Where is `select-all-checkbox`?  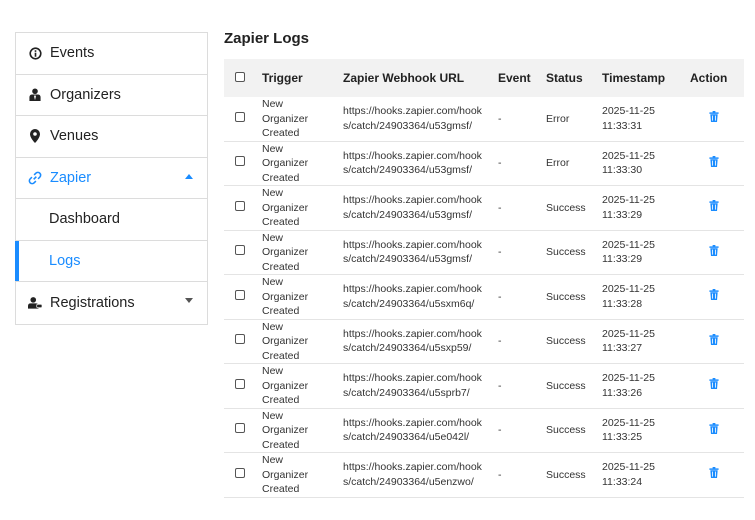
select-all-checkbox is located at coordinates (240, 77).